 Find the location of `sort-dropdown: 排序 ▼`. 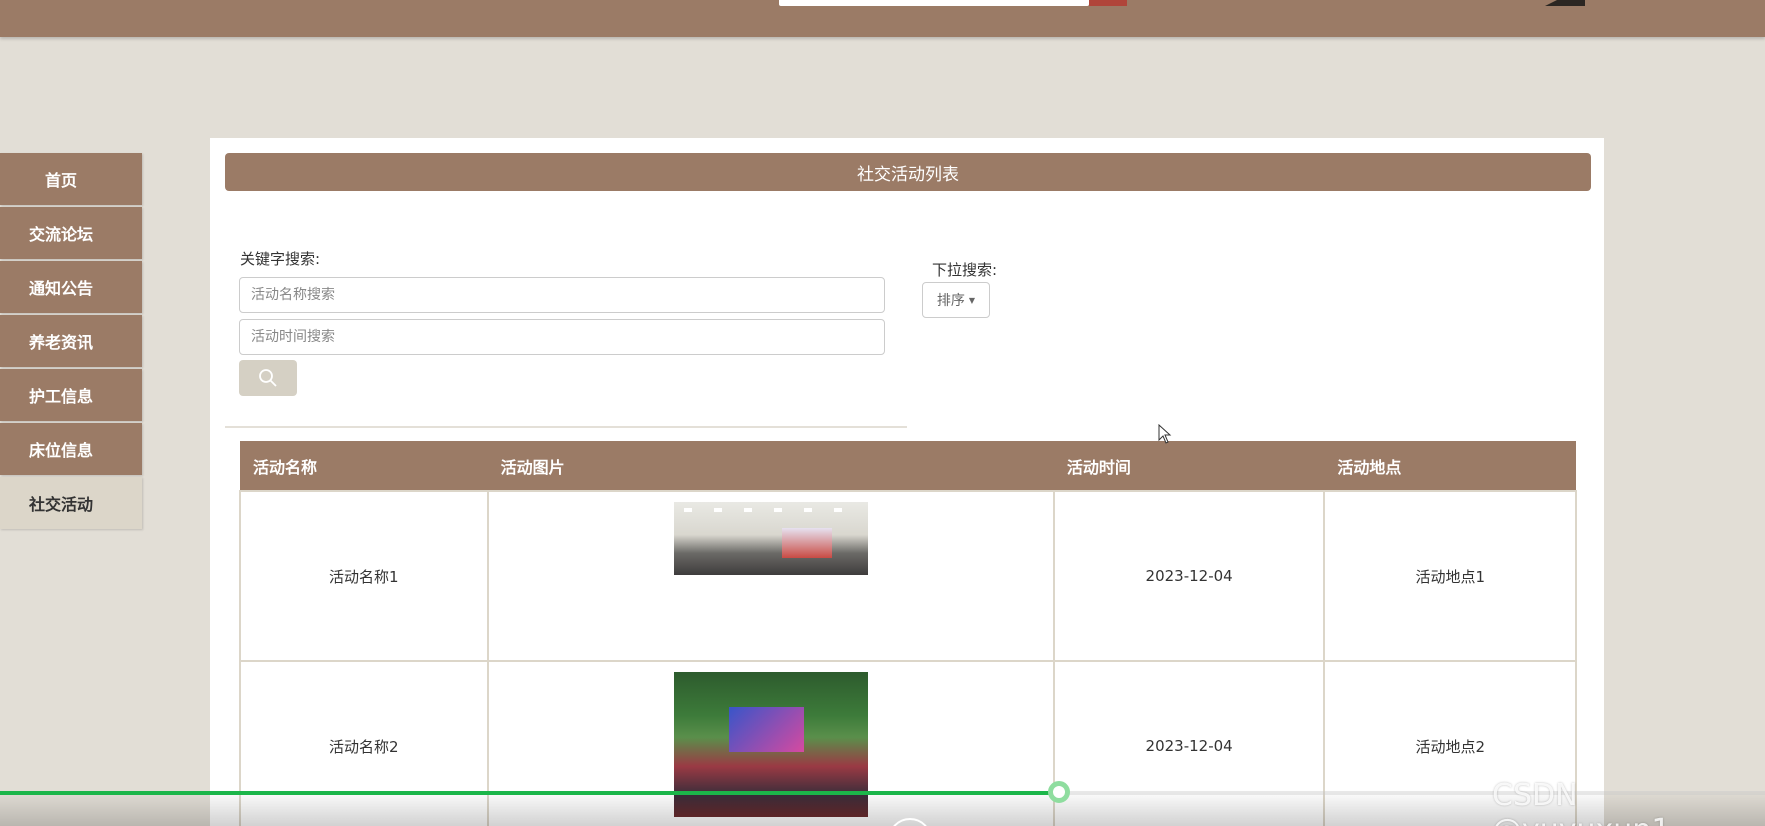

sort-dropdown: 排序 ▼ is located at coordinates (956, 300).